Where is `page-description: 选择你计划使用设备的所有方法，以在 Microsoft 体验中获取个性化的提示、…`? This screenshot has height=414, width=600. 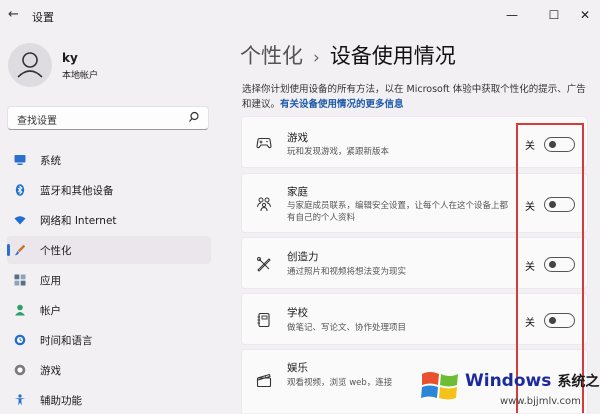
page-description: 选择你计划使用设备的所有方法，以在 Microsoft 体验中获取个性化的提示、… is located at coordinates (414, 97).